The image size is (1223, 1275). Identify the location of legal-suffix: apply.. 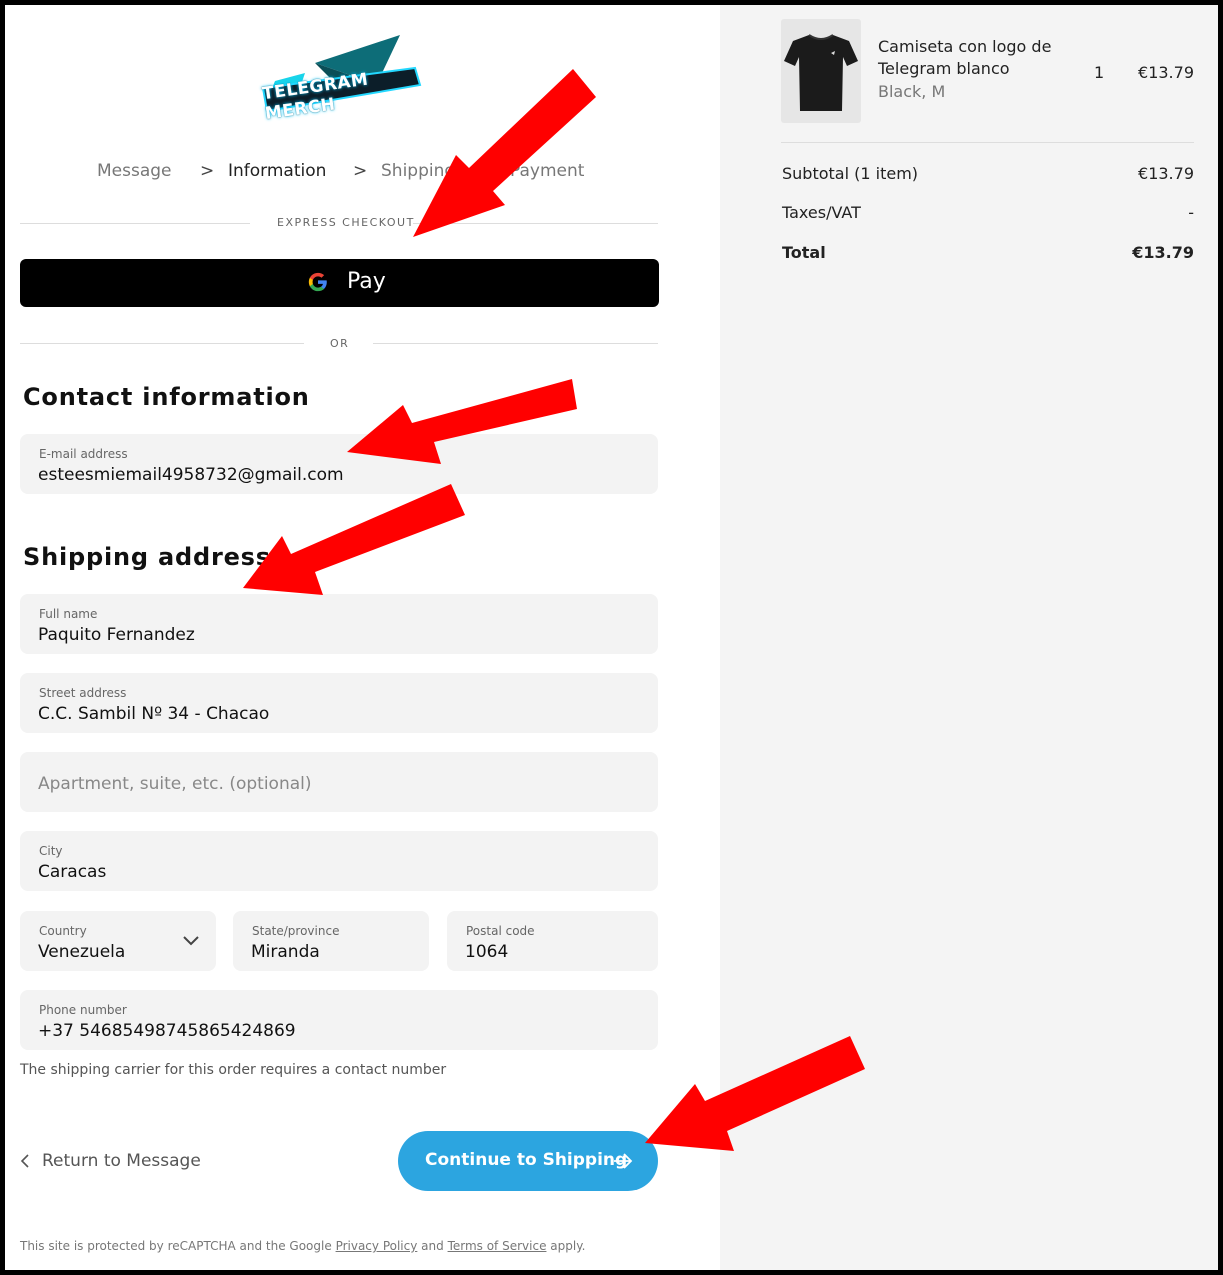
(566, 1246).